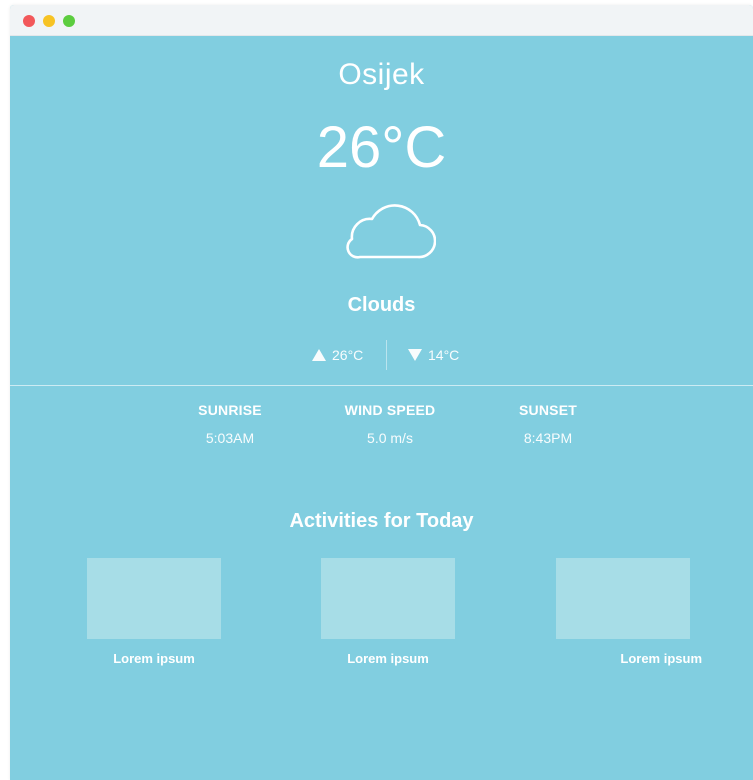 The height and width of the screenshot is (780, 753). What do you see at coordinates (415, 355) in the screenshot?
I see `arrow-down-icon` at bounding box center [415, 355].